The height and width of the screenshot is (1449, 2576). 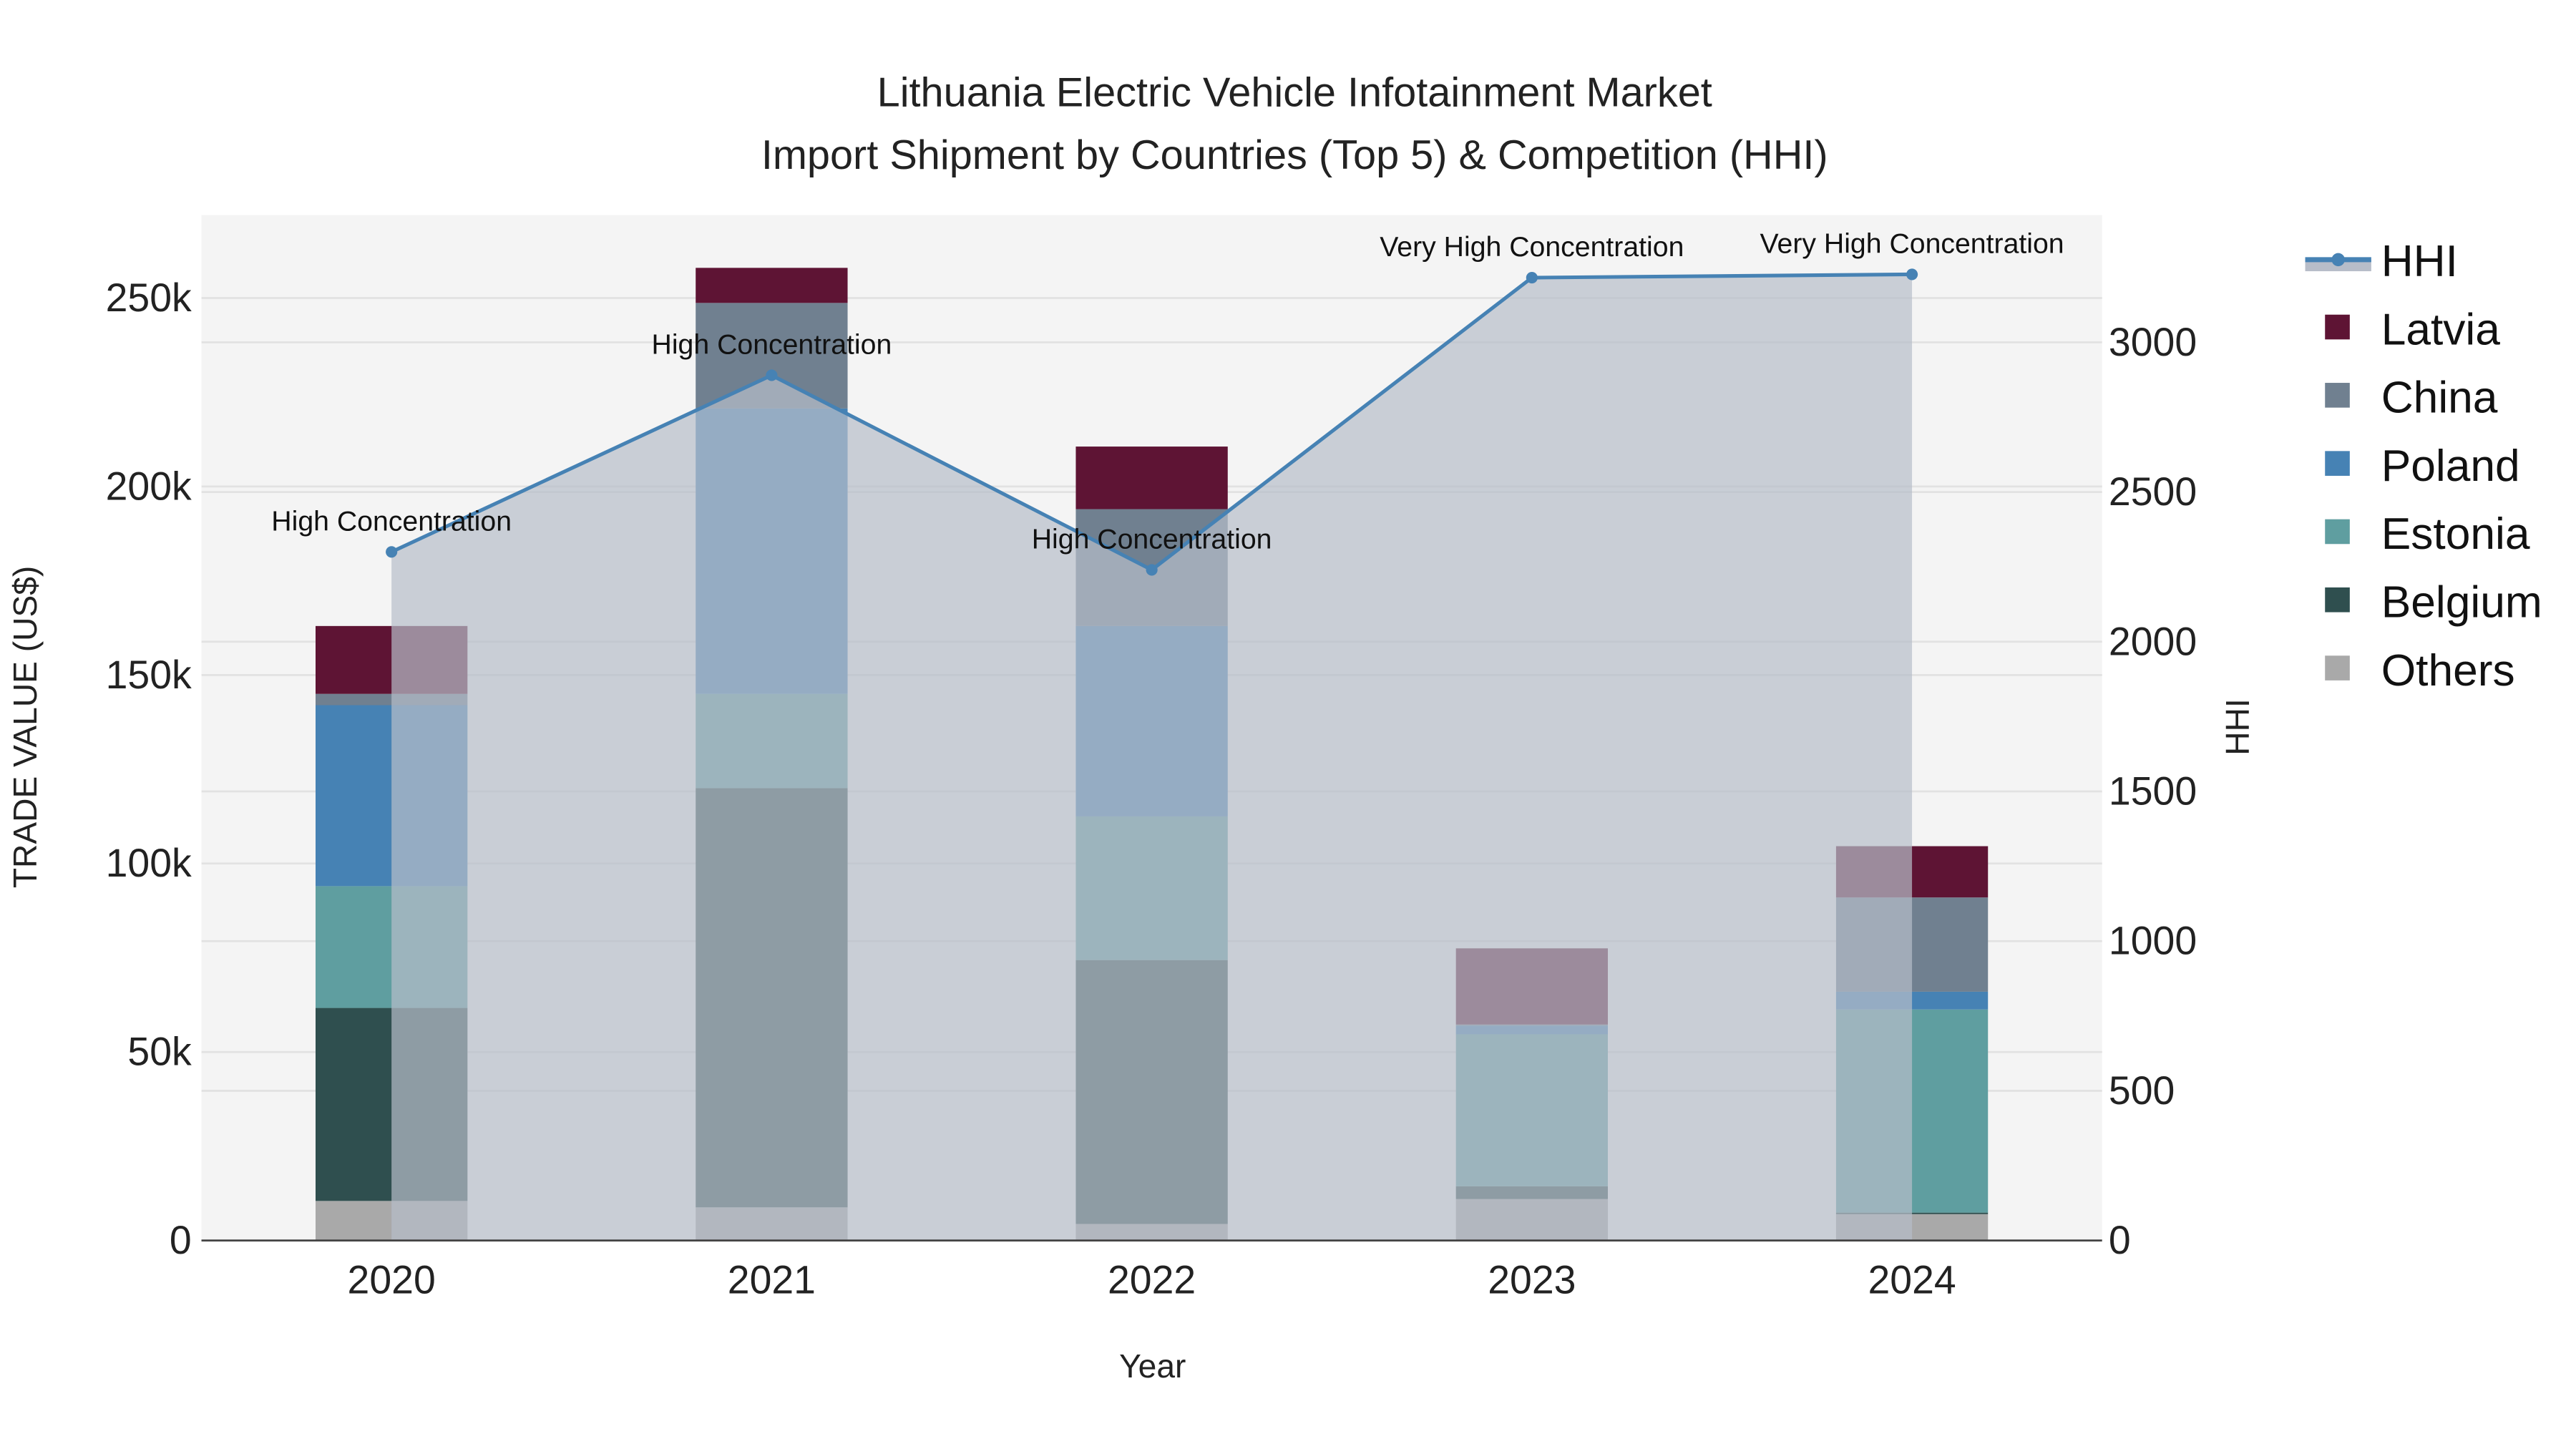 What do you see at coordinates (1912, 1280) in the screenshot?
I see `x-tick-label: 2024` at bounding box center [1912, 1280].